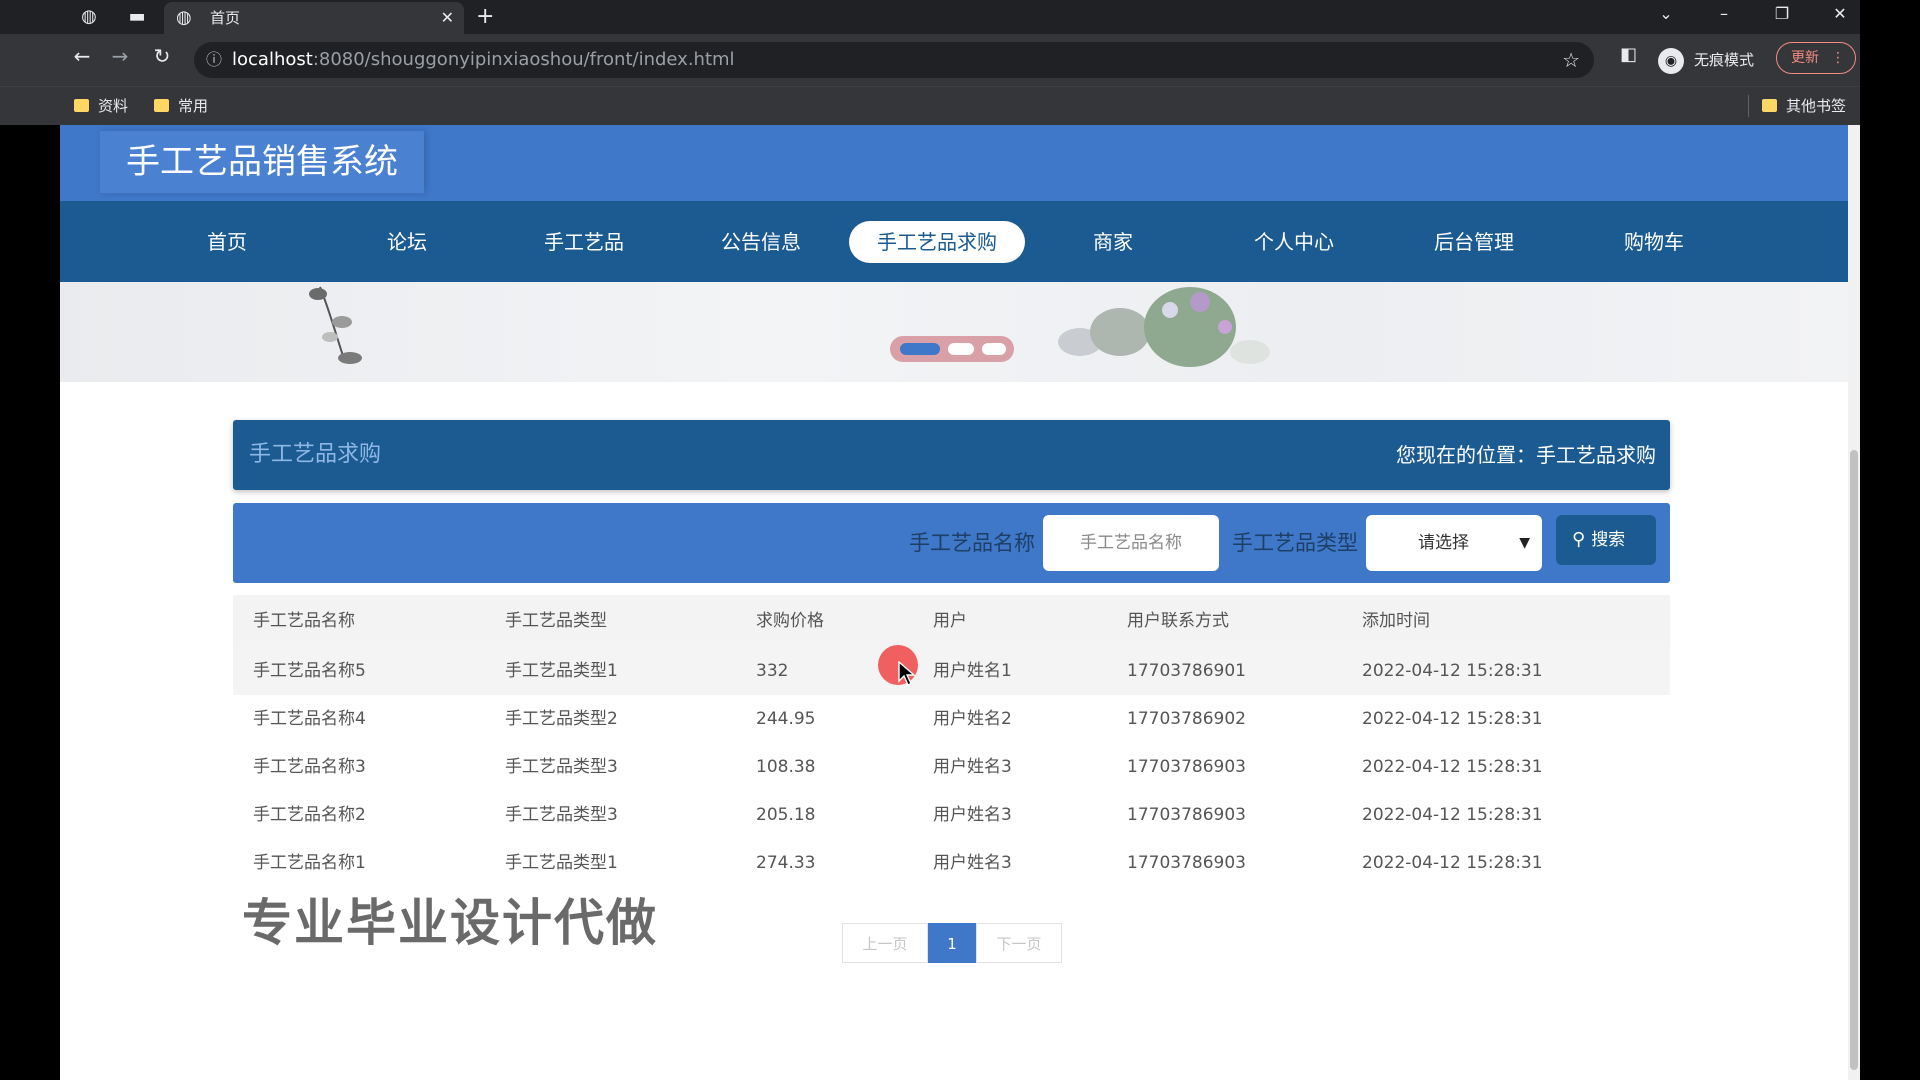 The height and width of the screenshot is (1080, 1920). I want to click on main-nav: 首页 论坛 手工艺品 公告信息 手工艺品求购 商家 个人中心 后台管理 购物车, so click(954, 241).